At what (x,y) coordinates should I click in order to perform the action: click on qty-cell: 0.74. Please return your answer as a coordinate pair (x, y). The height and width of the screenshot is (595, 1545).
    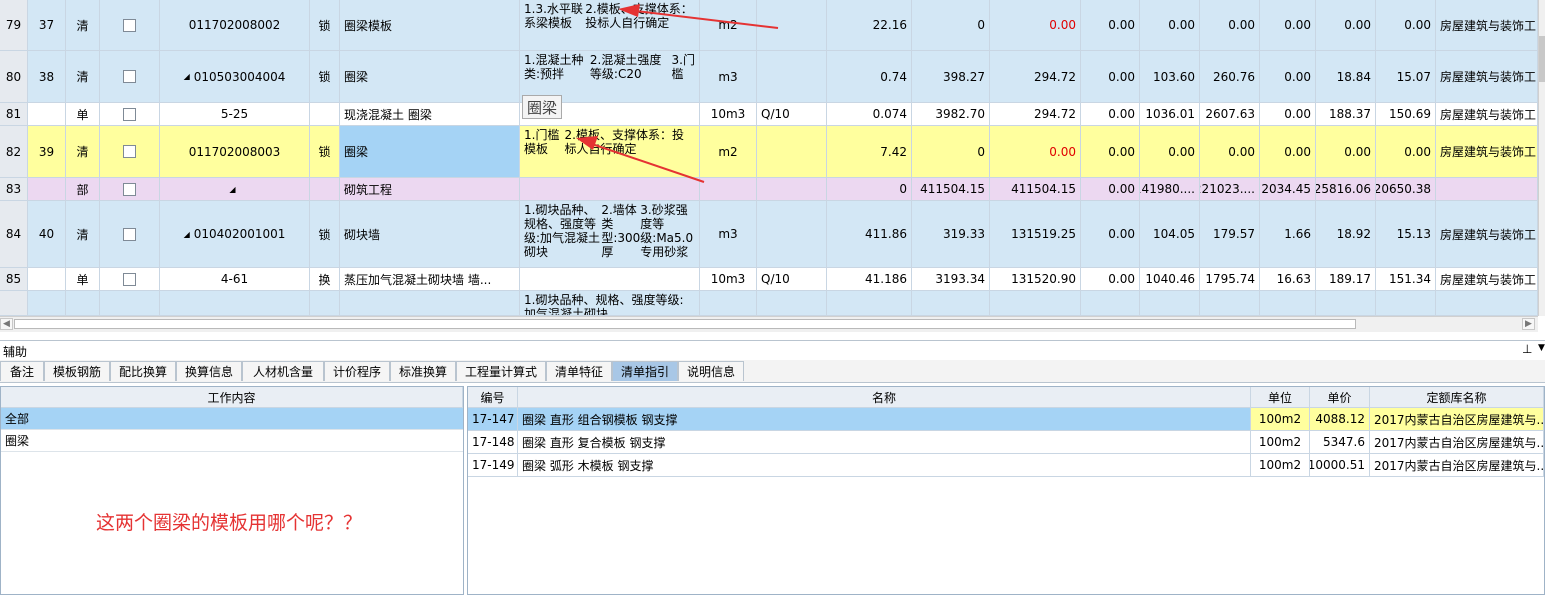
    Looking at the image, I should click on (869, 77).